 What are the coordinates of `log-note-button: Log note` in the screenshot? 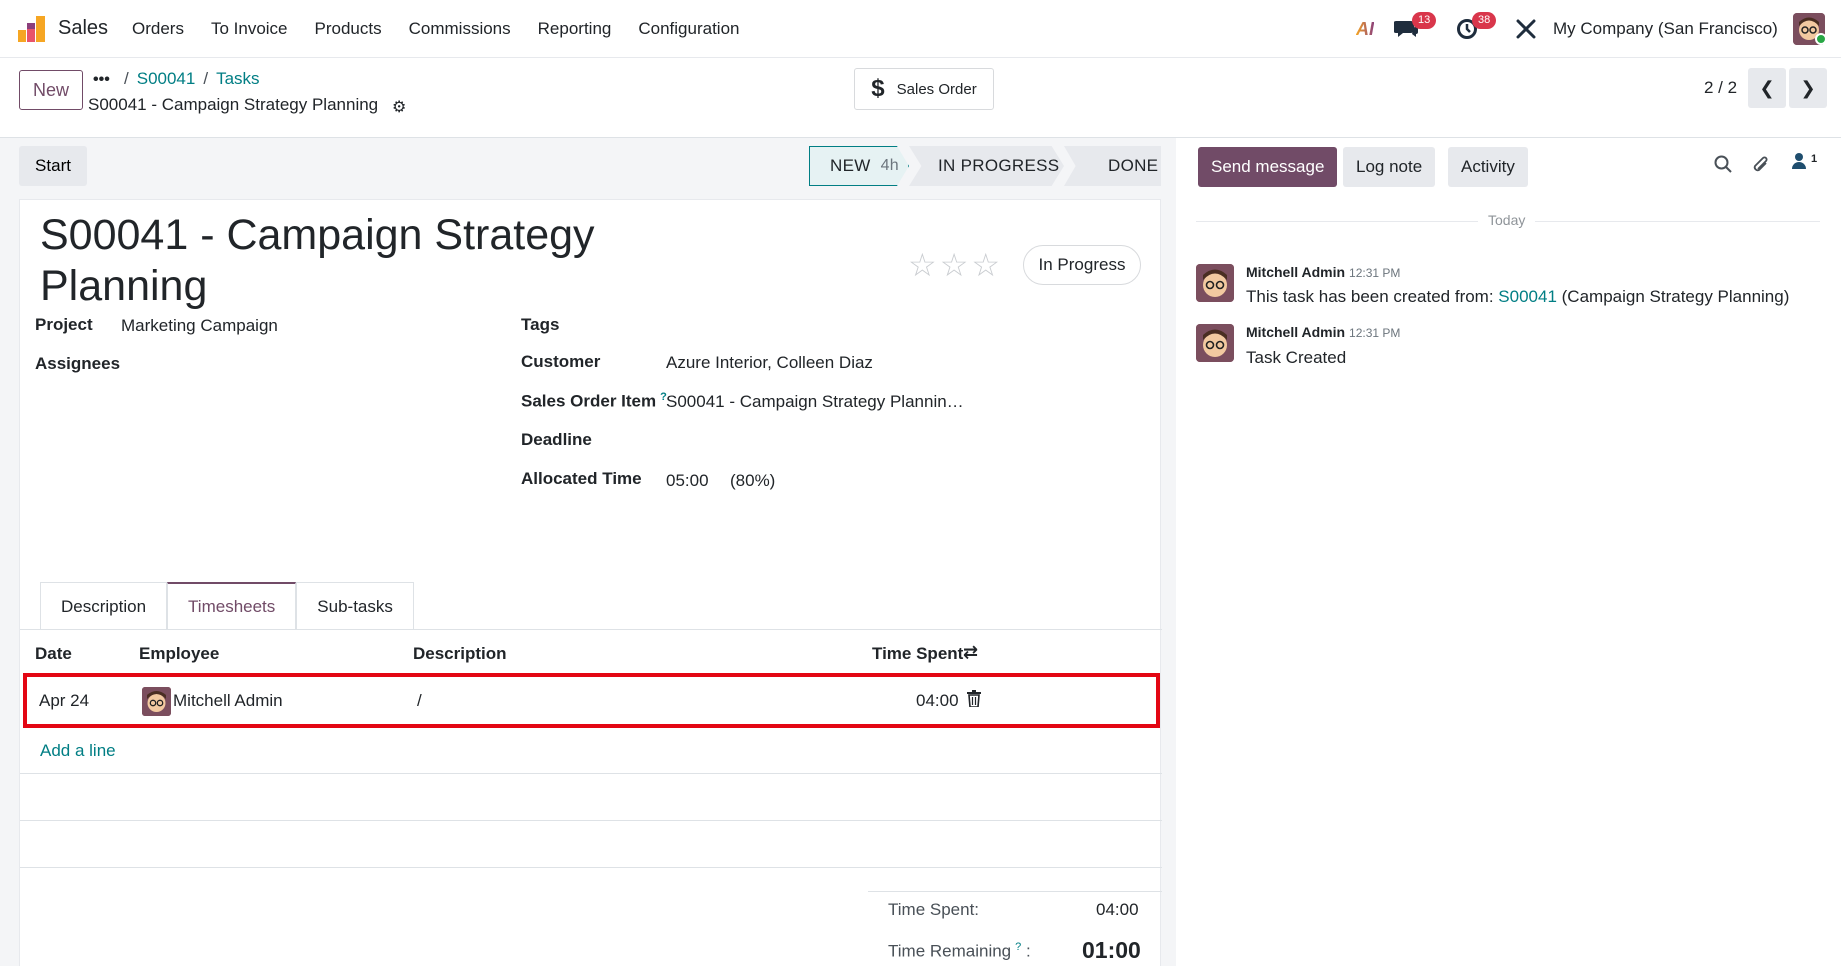 It's located at (1389, 167).